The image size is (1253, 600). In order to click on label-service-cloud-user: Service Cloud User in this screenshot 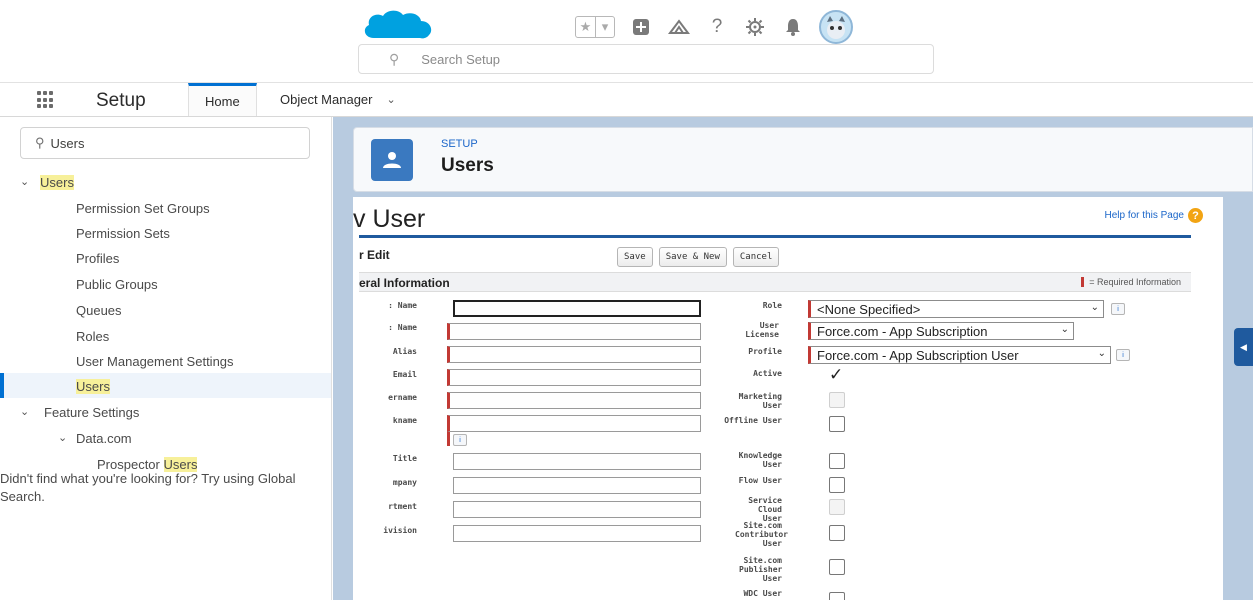, I will do `click(765, 509)`.